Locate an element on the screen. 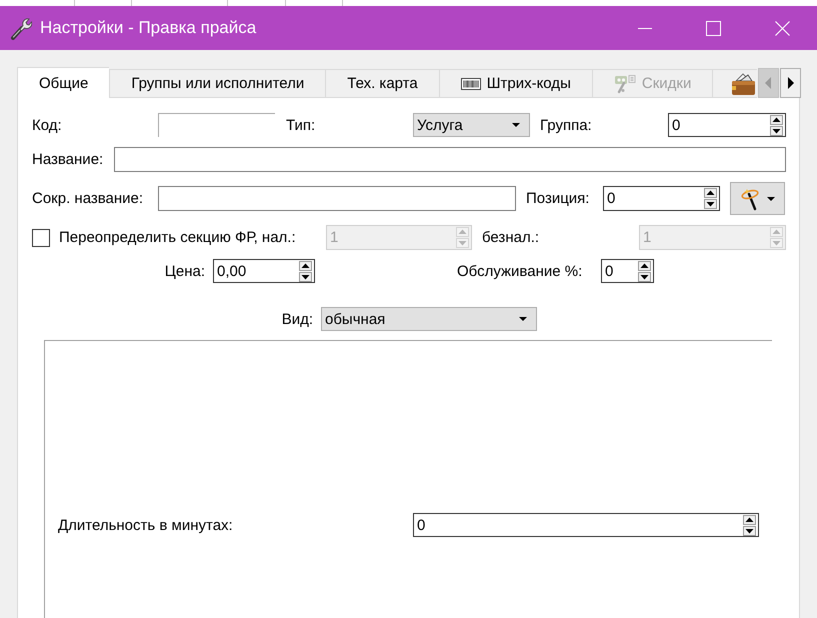 Image resolution: width=817 pixels, height=618 pixels. field-label: Длительность в минутах: is located at coordinates (145, 525).